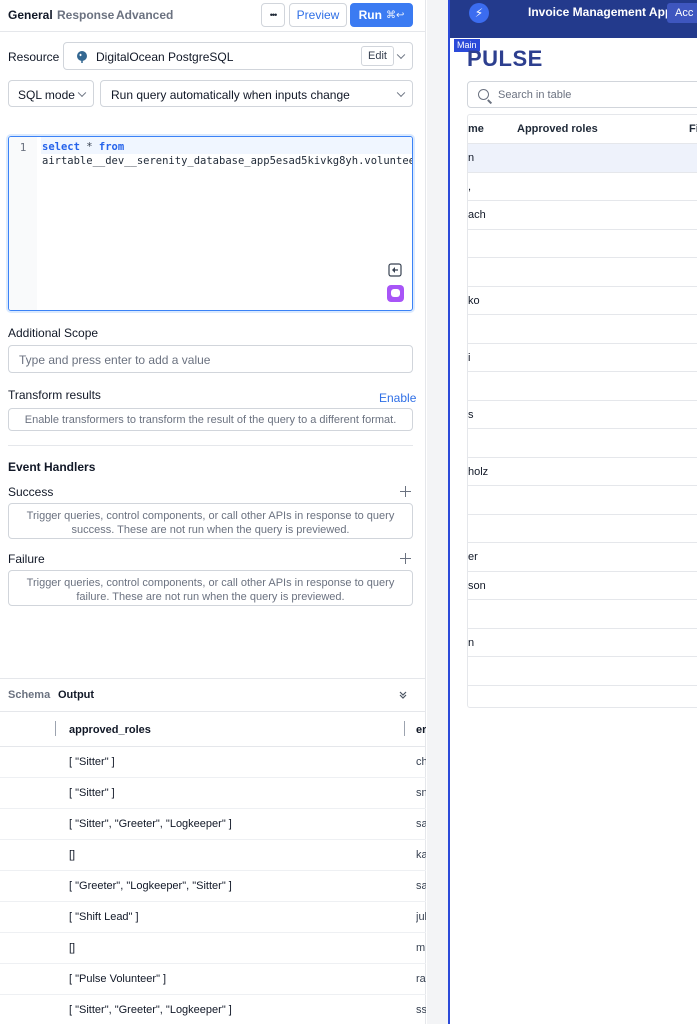  Describe the element at coordinates (421, 1010) in the screenshot. I see `cell-next: ss` at that location.